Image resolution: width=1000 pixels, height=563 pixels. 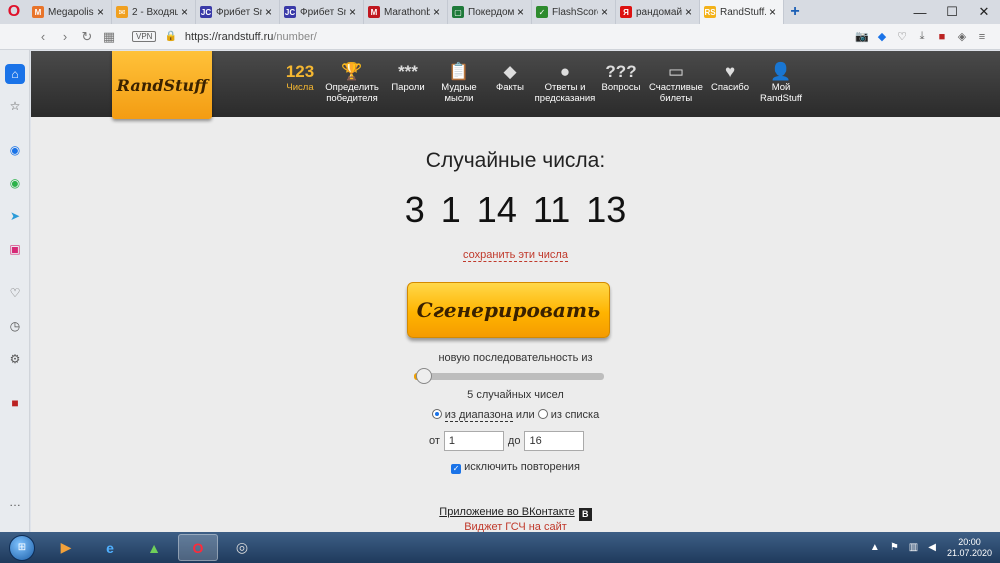 I want to click on whatsapp-icon: ◉, so click(x=15, y=183).